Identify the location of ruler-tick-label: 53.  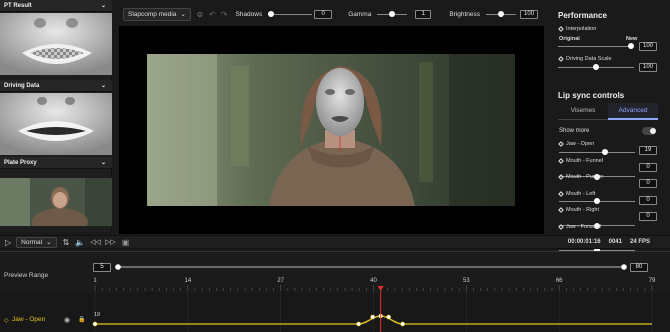
(466, 281).